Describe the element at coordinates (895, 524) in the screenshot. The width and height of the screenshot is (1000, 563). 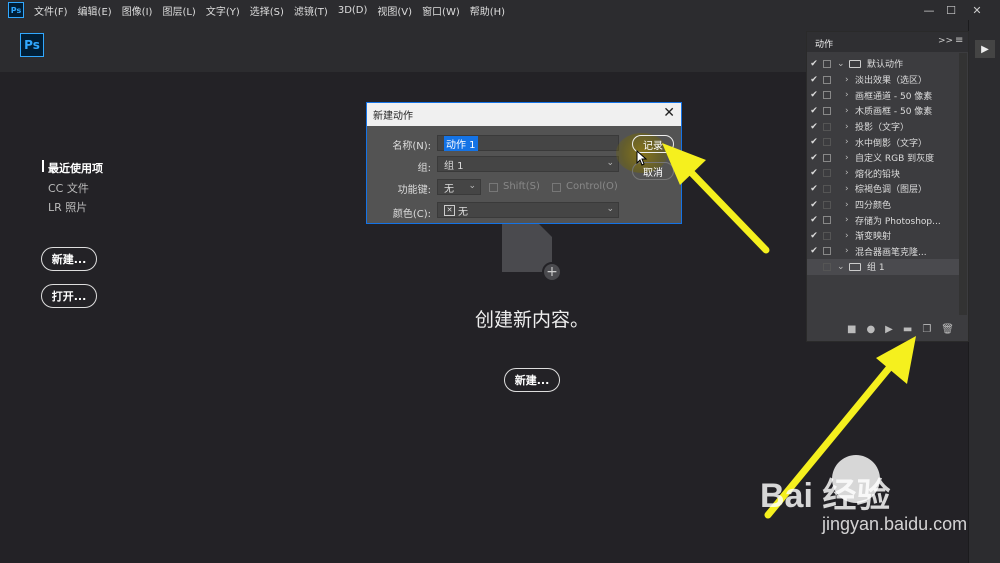
I see `baidu-watermark-url: jingyan.baidu.com` at that location.